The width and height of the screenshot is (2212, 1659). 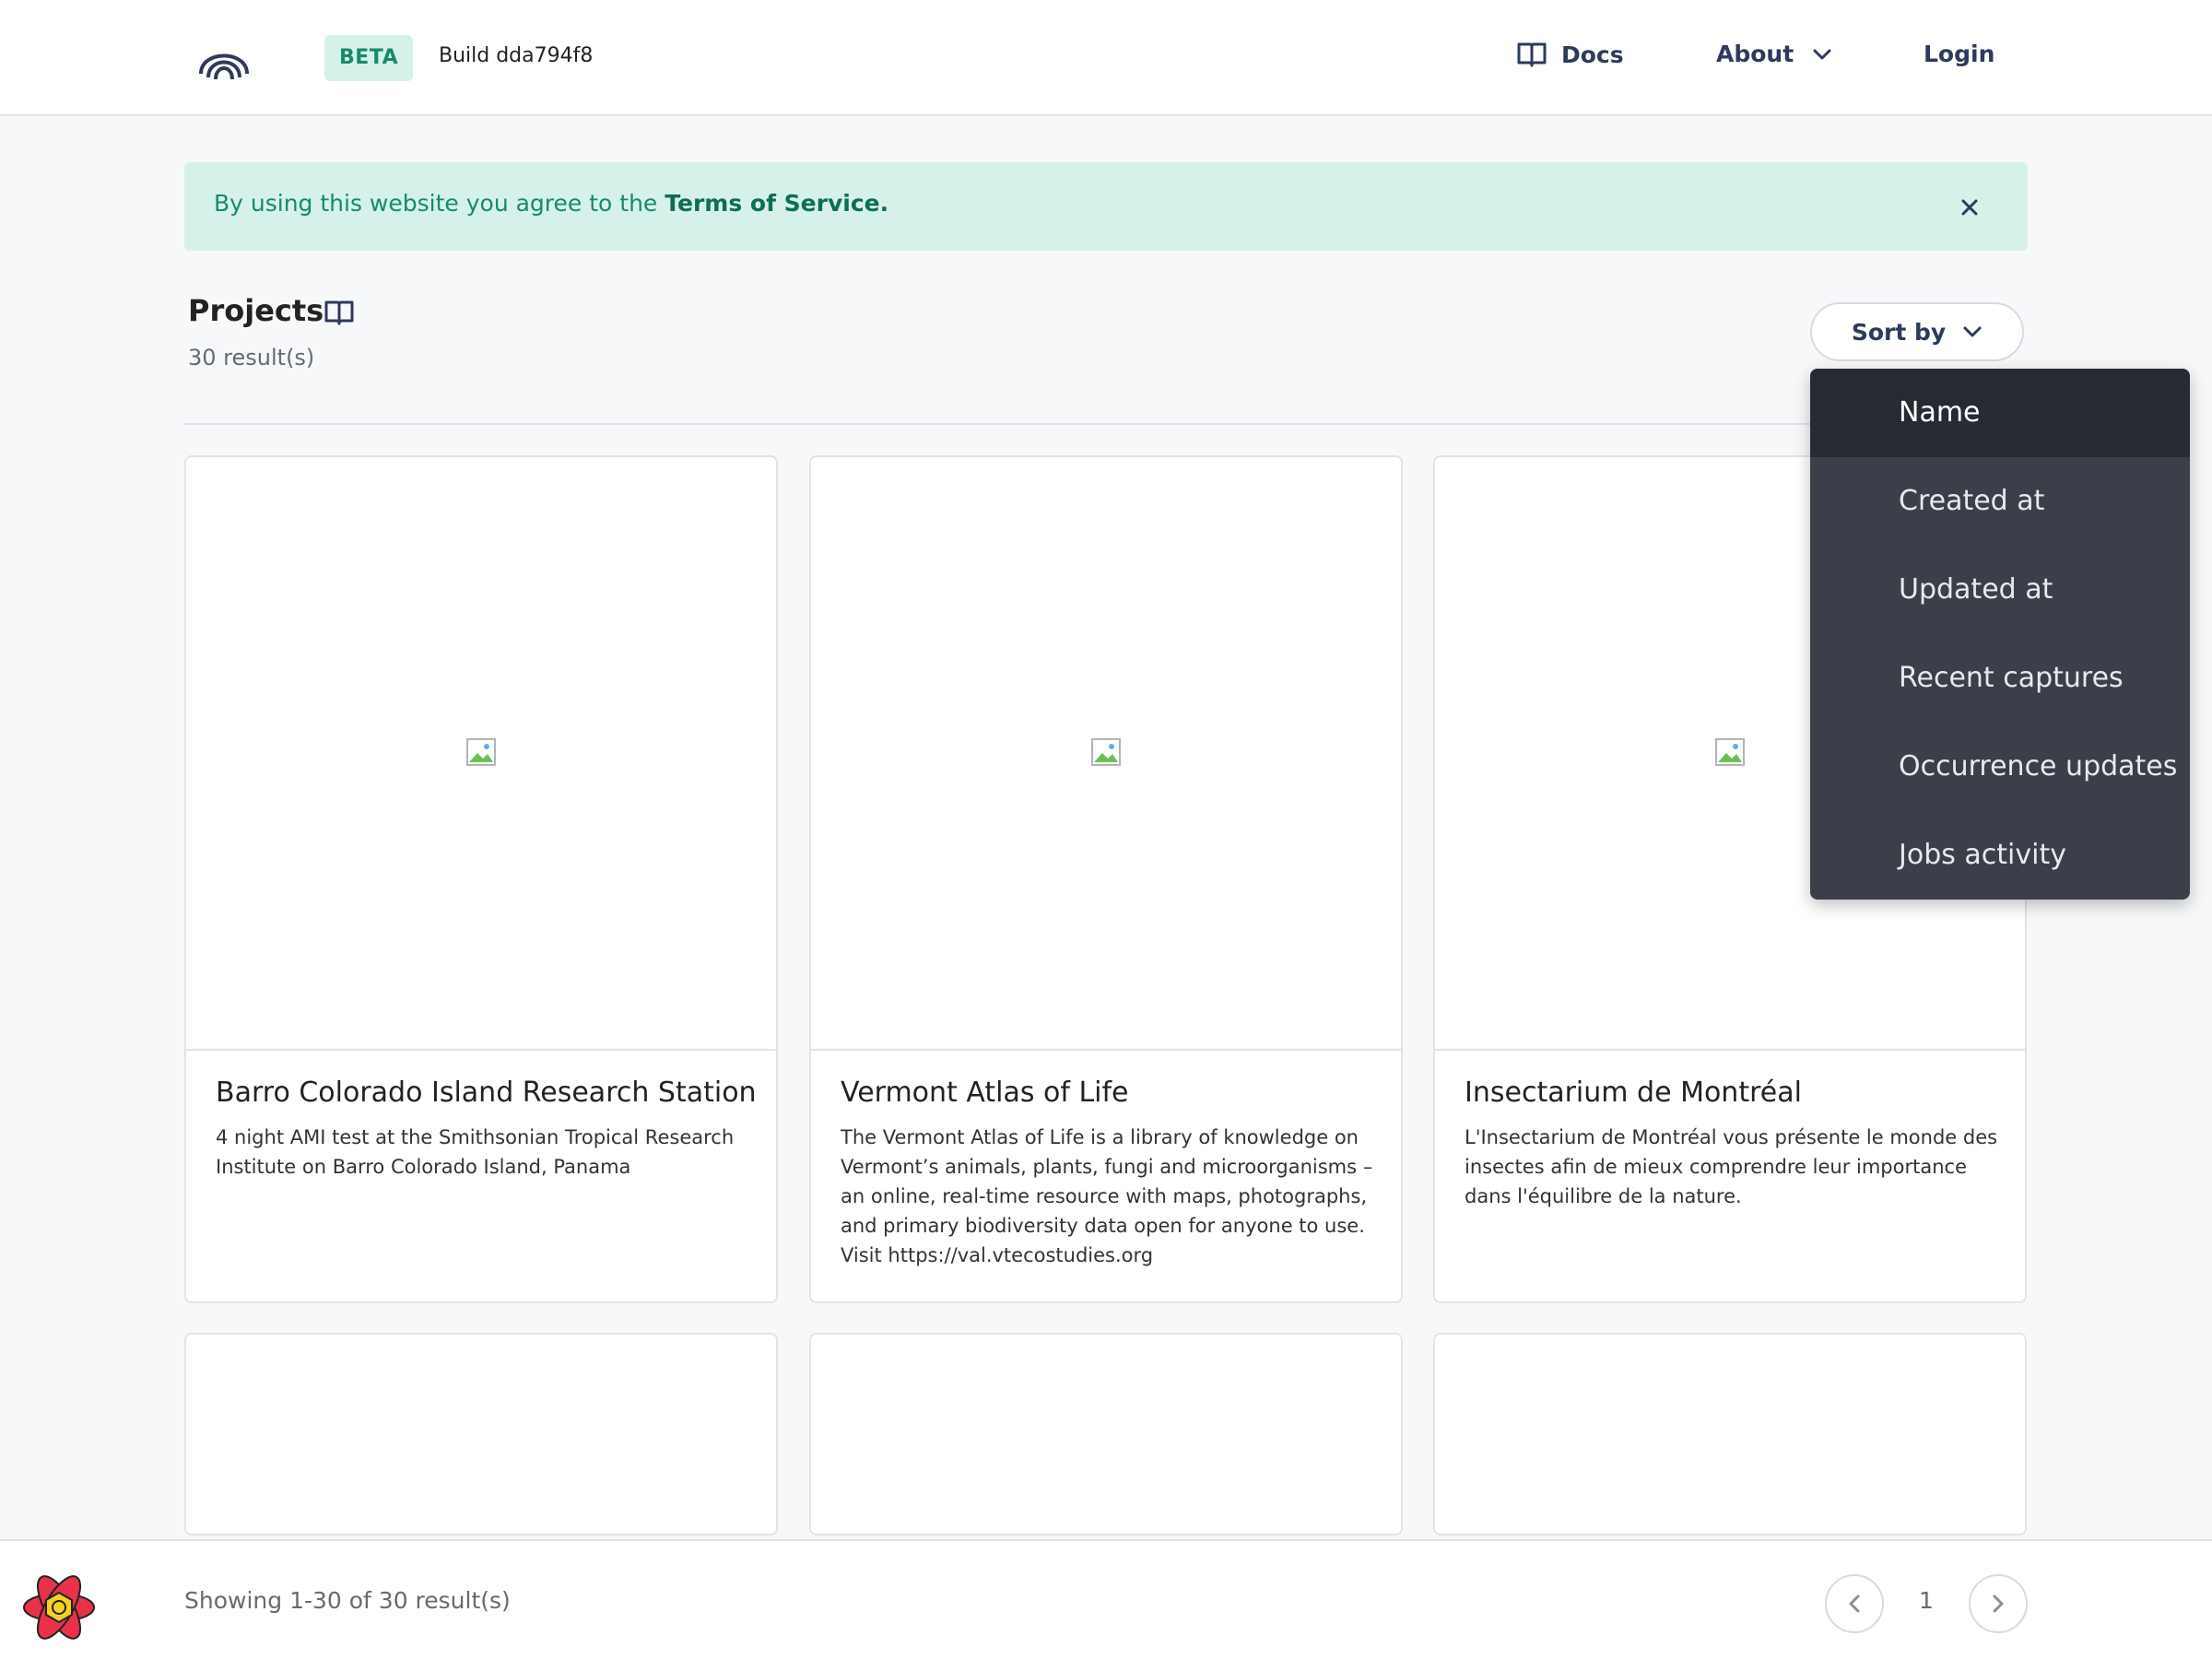 I want to click on divider, so click(x=1106, y=424).